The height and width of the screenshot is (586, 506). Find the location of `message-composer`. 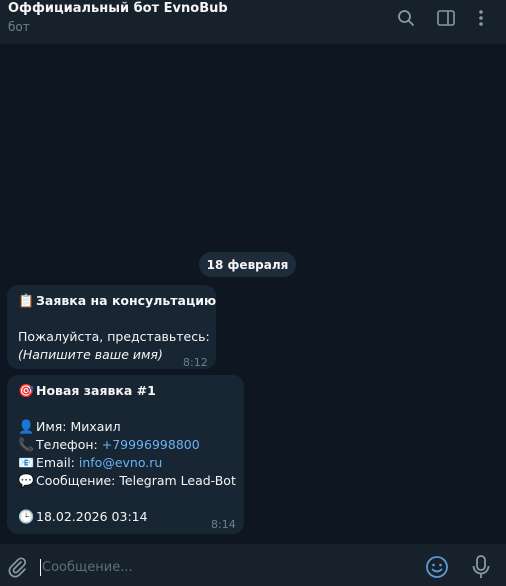

message-composer is located at coordinates (253, 565).